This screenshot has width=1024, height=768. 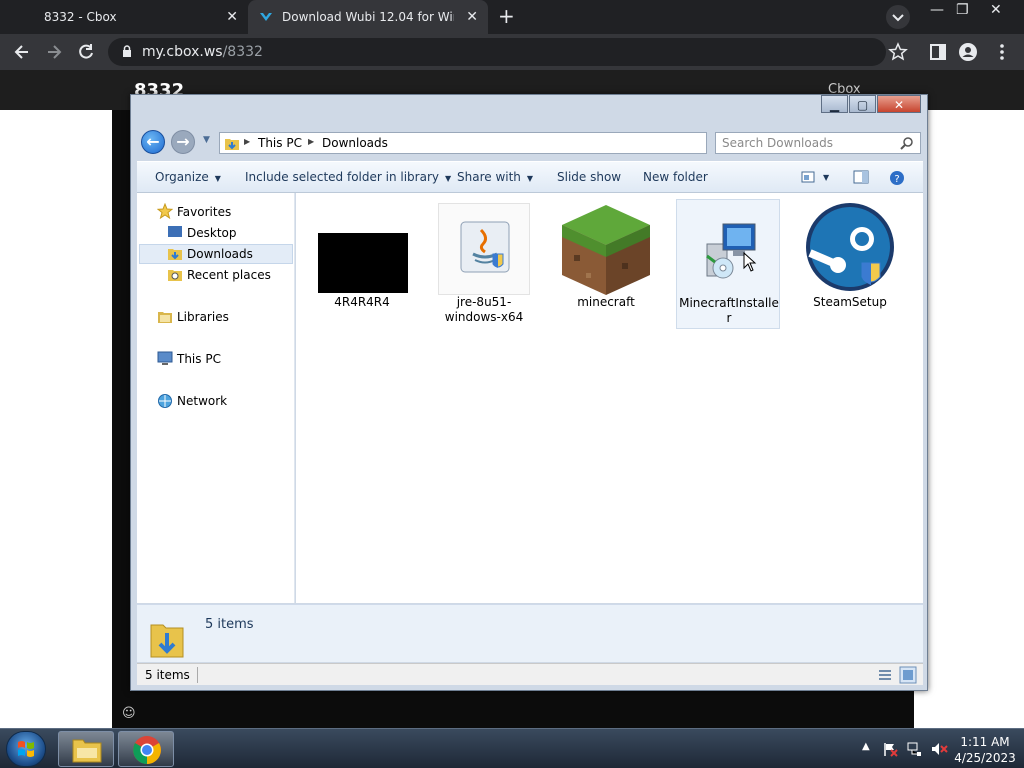 I want to click on window-restore-button: ❐, so click(x=962, y=10).